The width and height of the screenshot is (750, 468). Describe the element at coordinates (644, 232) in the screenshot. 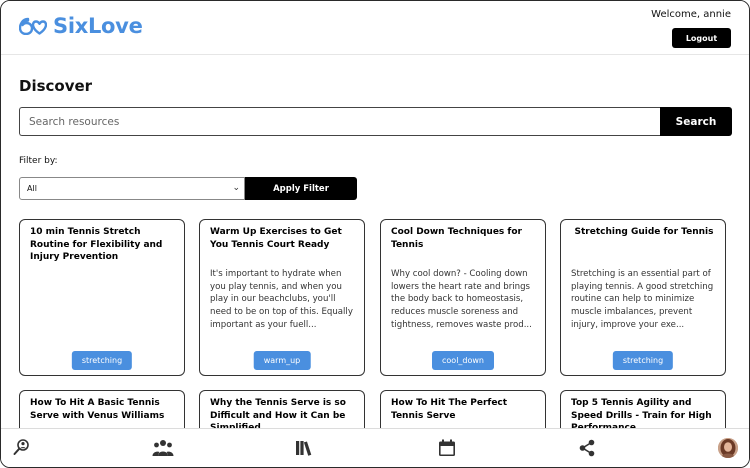

I see `card-title: Stretching Guide for Tennis` at that location.